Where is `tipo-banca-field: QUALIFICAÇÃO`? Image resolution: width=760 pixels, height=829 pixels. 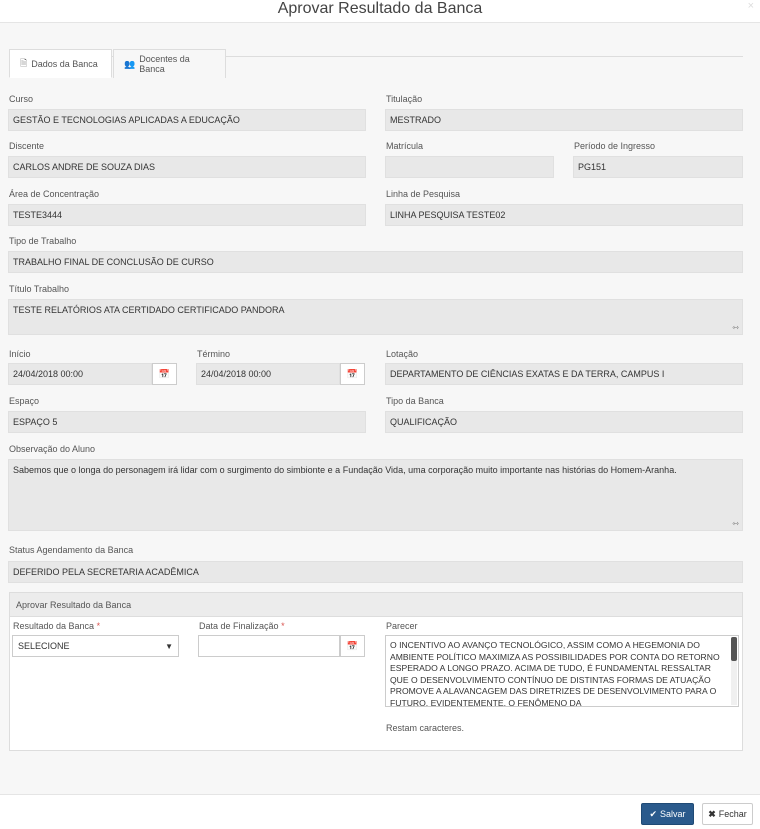
tipo-banca-field: QUALIFICAÇÃO is located at coordinates (564, 422).